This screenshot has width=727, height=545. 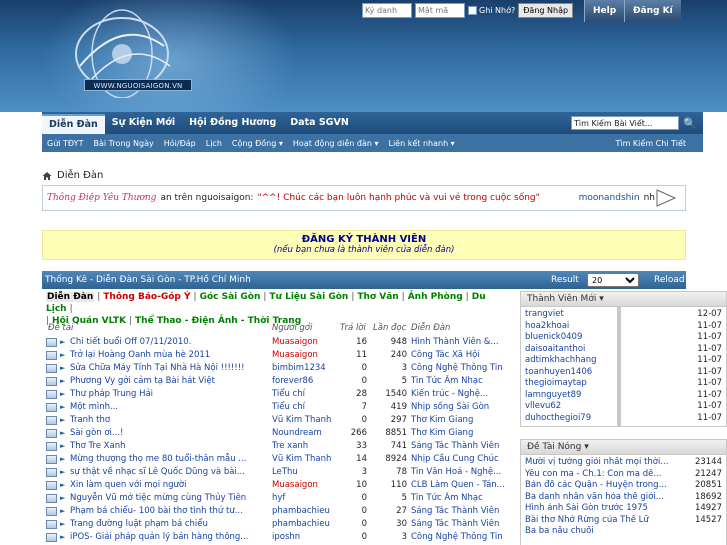 What do you see at coordinates (558, 373) in the screenshot?
I see `member-name: toanhuyen1406` at bounding box center [558, 373].